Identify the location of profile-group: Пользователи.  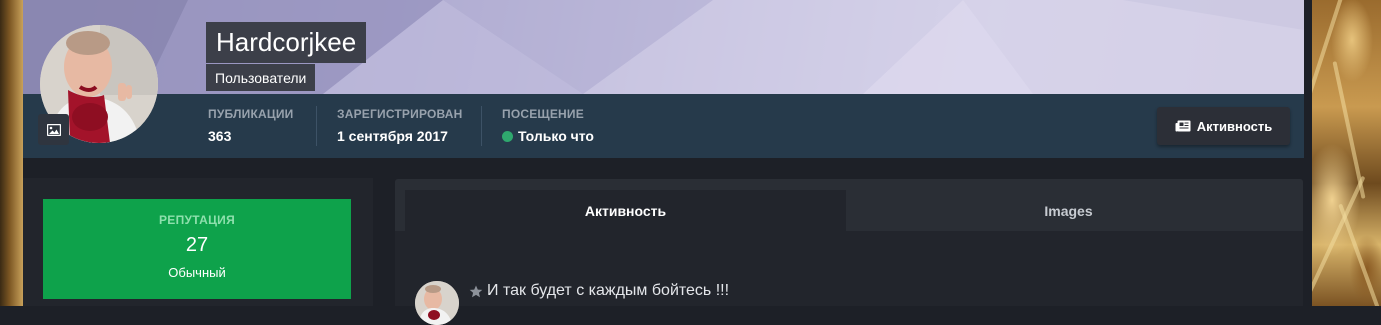
(261, 77).